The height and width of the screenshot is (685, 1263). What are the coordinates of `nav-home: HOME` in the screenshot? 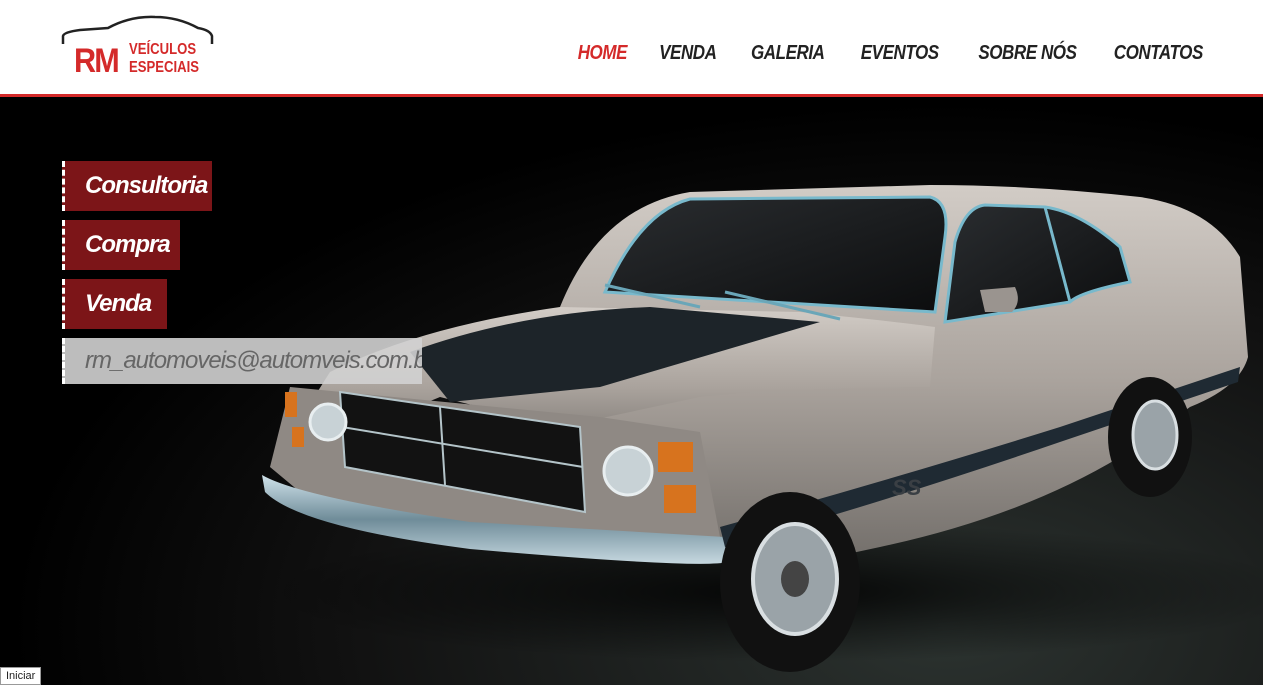 It's located at (603, 53).